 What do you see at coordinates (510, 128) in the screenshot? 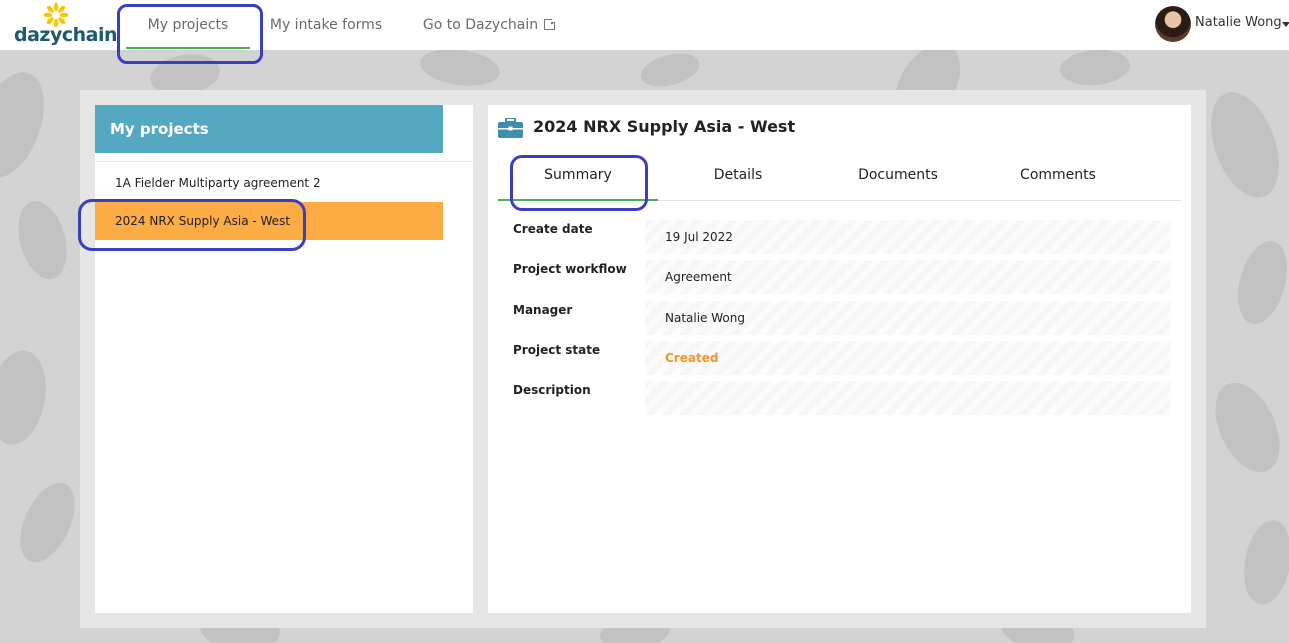
I see `briefcase-icon` at bounding box center [510, 128].